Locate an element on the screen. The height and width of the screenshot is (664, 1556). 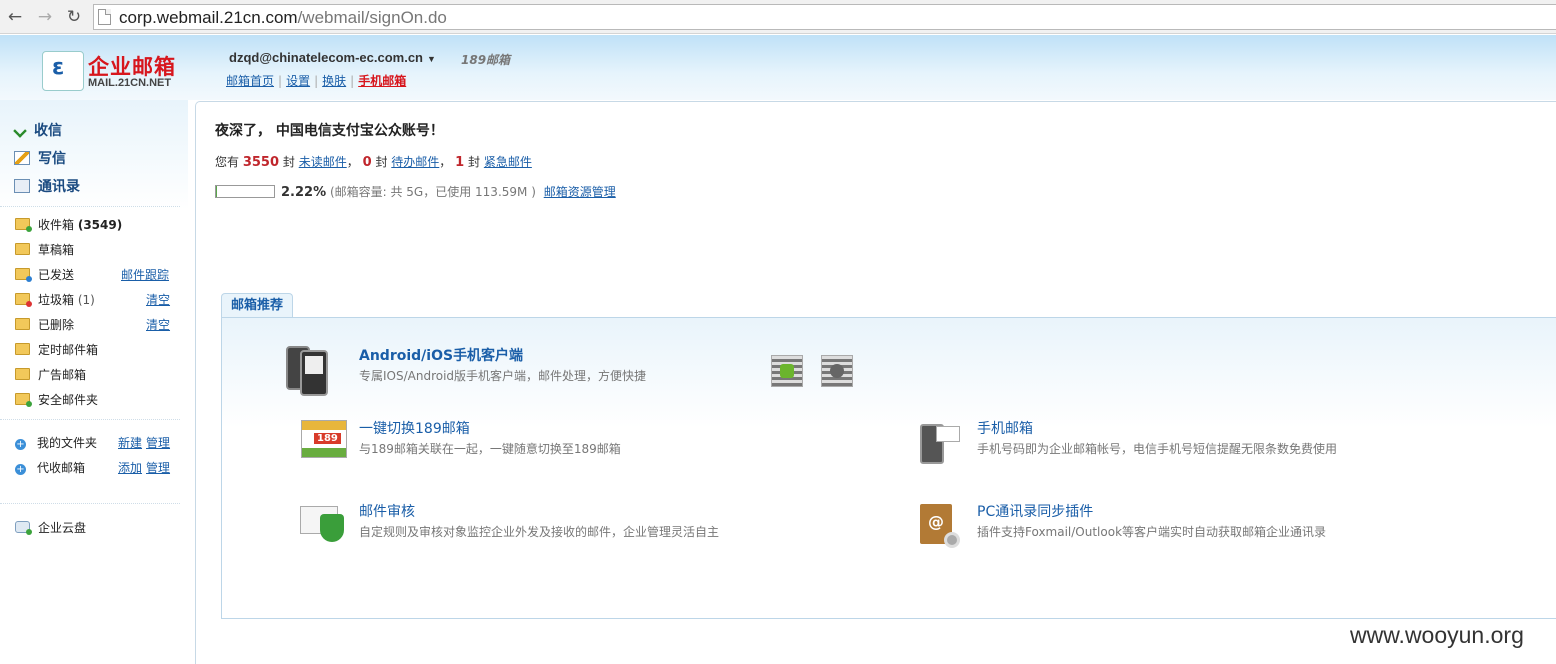
greeting: 夜深了， 中国电信支付宝公众账号！ is located at coordinates (329, 131).